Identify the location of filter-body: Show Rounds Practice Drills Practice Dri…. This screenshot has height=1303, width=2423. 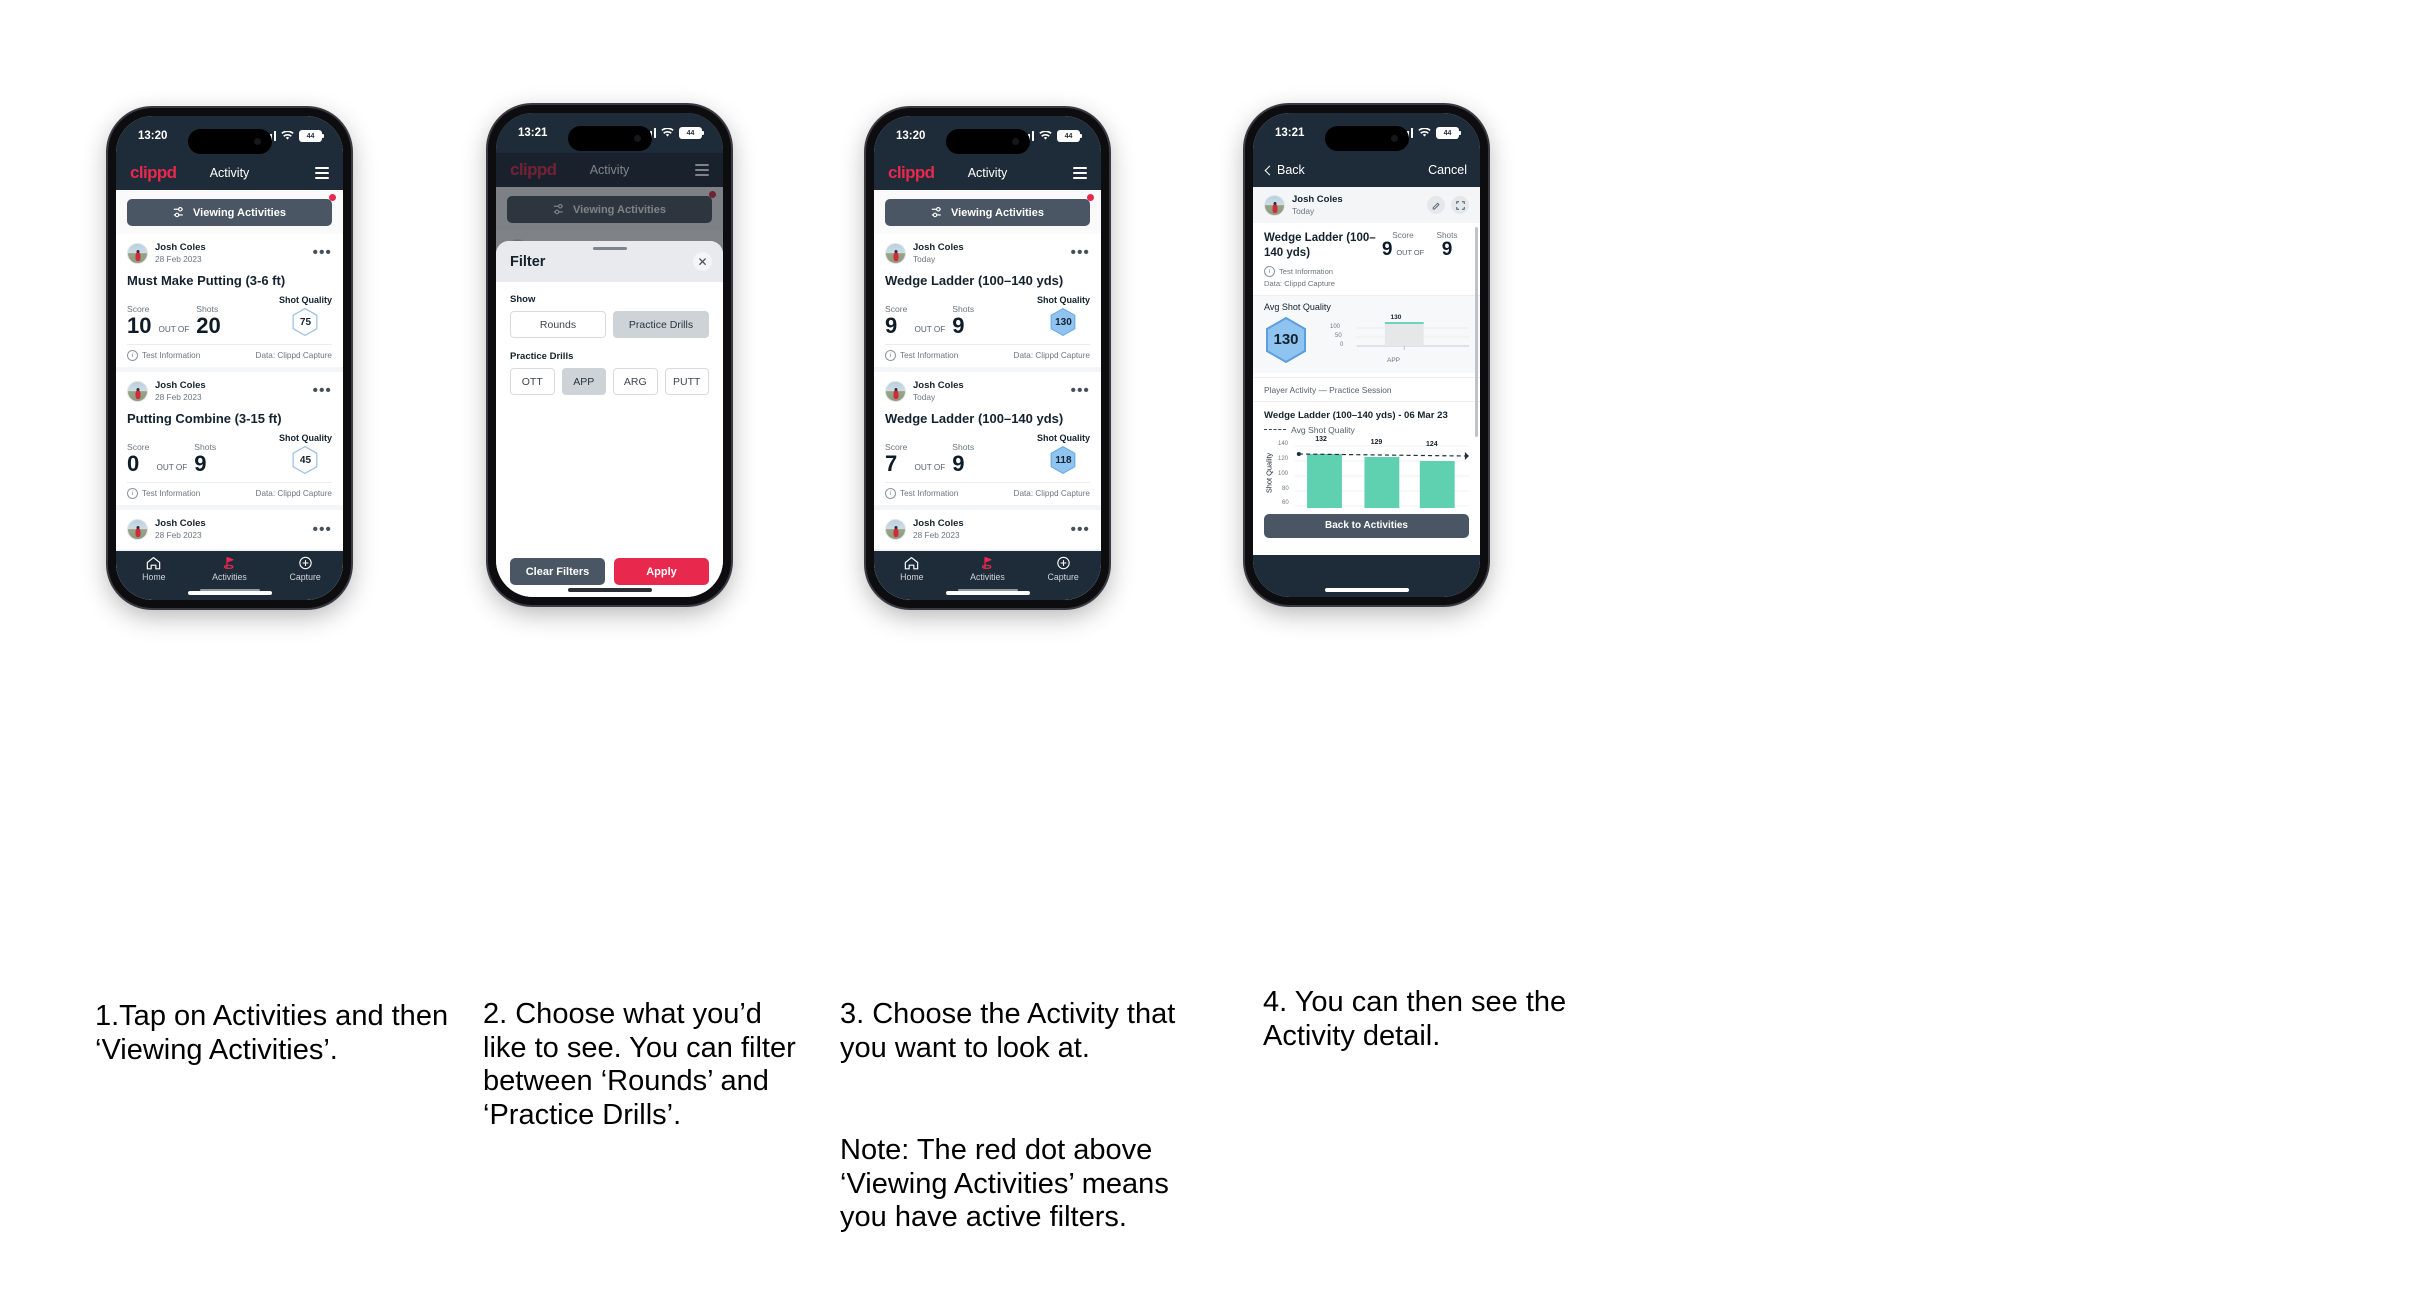
(609, 420).